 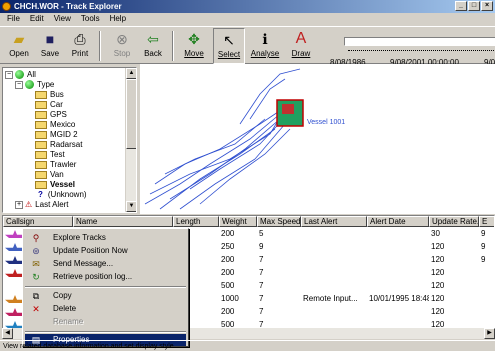 I want to click on column-header-weight: Weight, so click(x=238, y=221).